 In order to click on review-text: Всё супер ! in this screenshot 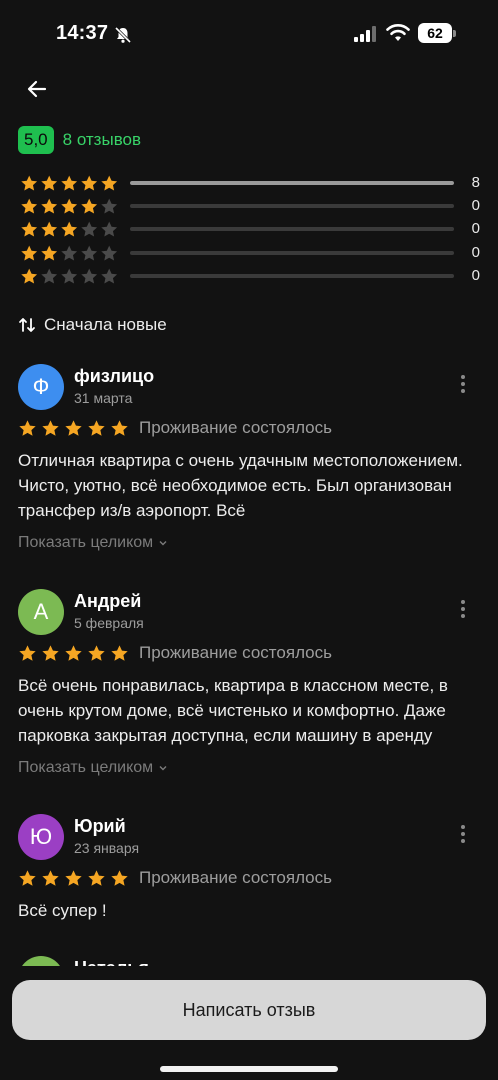, I will do `click(62, 910)`.